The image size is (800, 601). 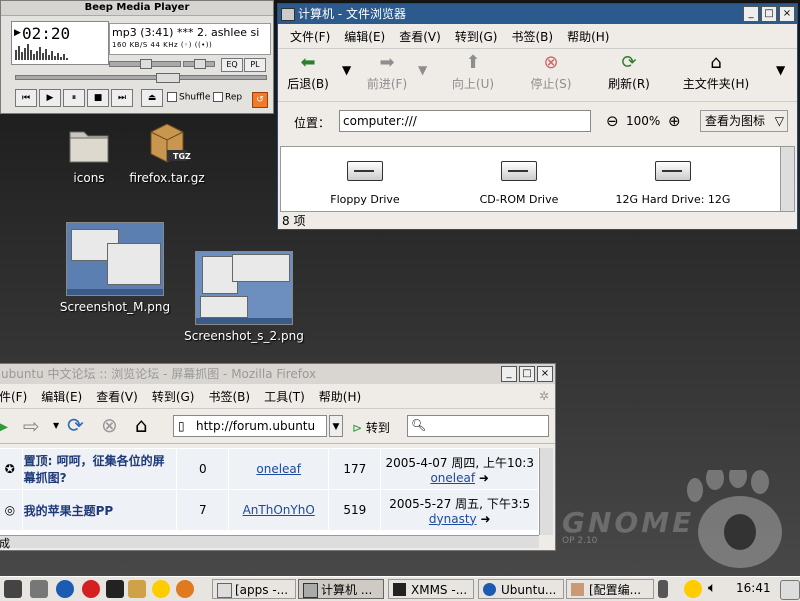 I want to click on refresh-button: ⟳ 刷新(R), so click(x=629, y=71).